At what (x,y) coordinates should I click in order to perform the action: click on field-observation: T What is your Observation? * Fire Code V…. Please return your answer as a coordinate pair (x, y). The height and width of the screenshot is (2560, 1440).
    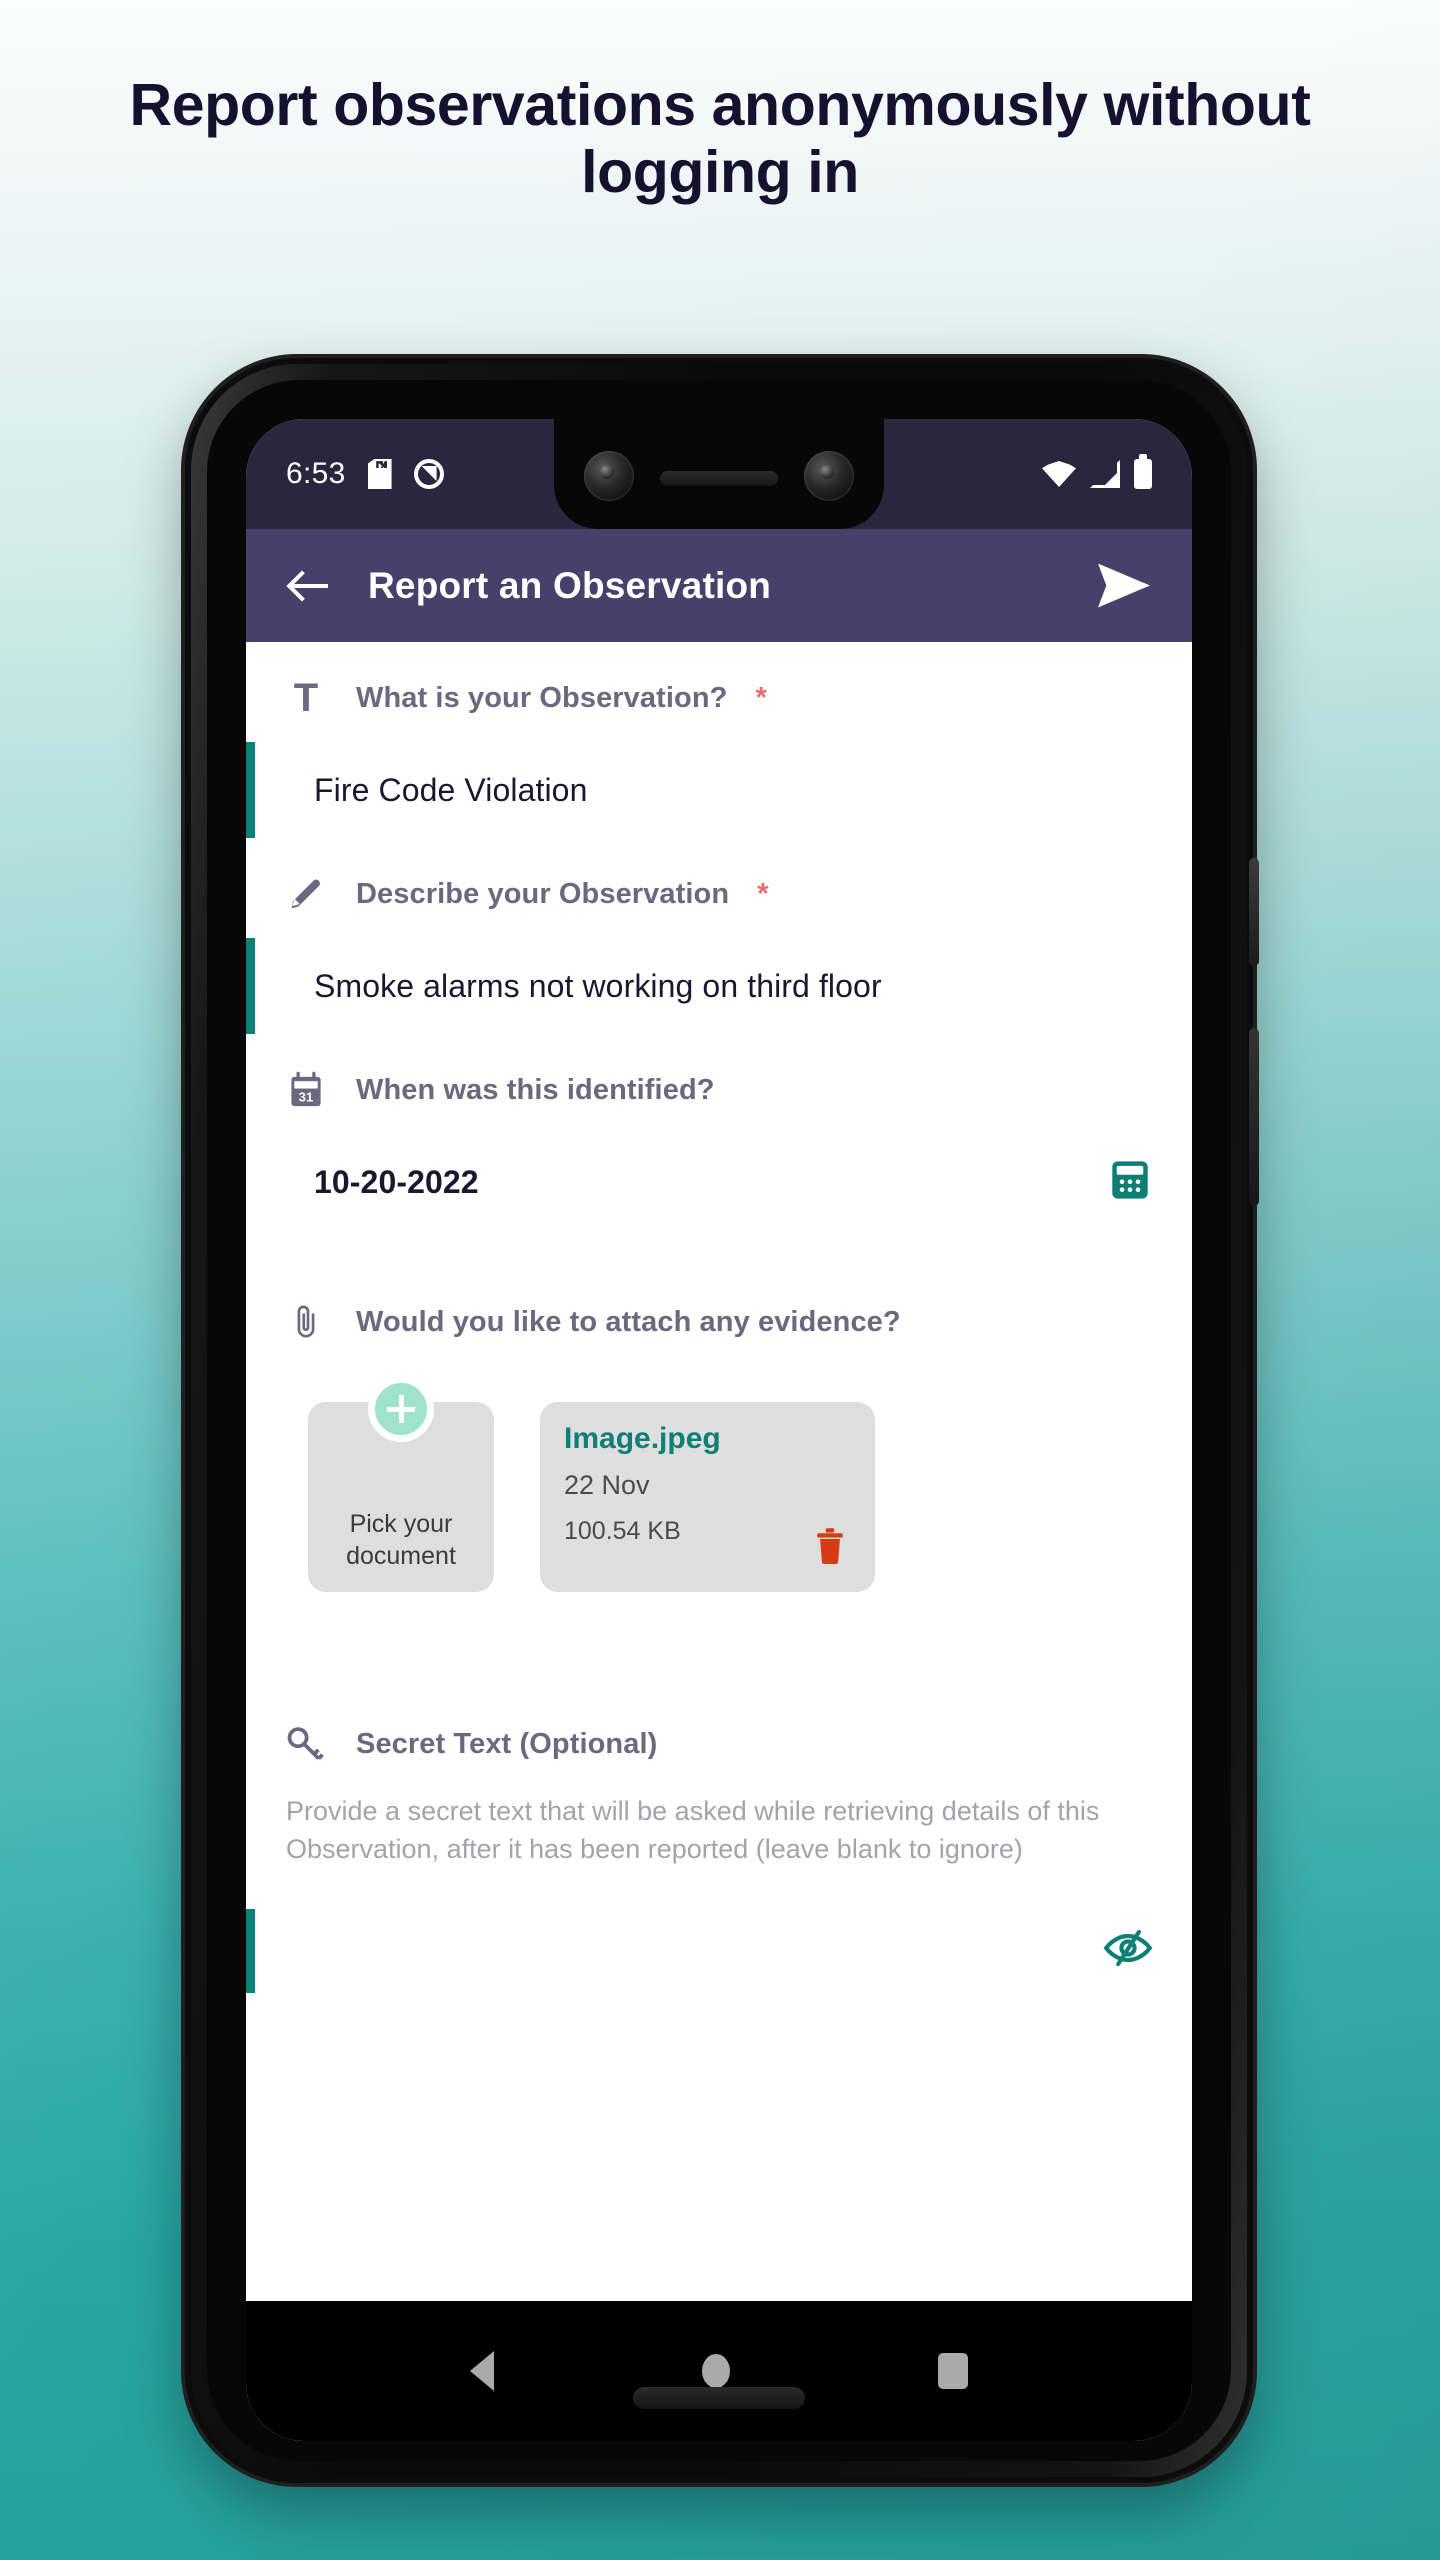
    Looking at the image, I should click on (719, 740).